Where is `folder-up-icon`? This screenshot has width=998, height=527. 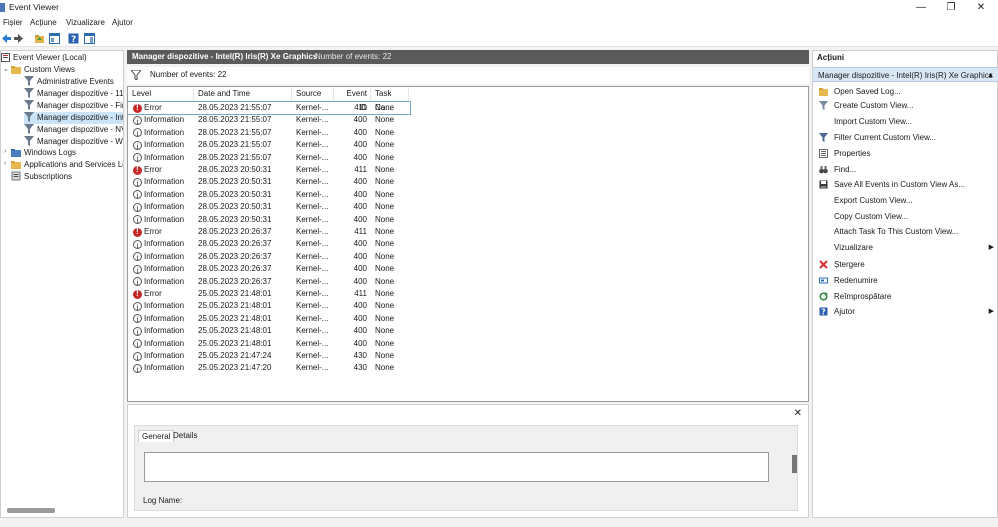
folder-up-icon is located at coordinates (39, 38).